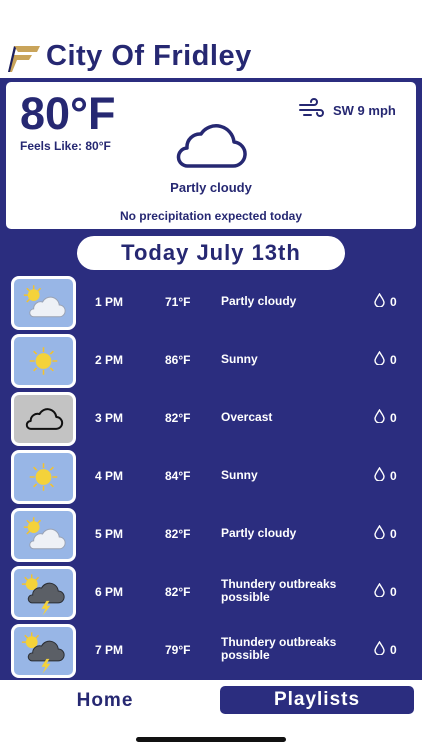  What do you see at coordinates (211, 651) in the screenshot?
I see `hourly-row: 7 PM 79°F Thundery outbreaks possible 0` at bounding box center [211, 651].